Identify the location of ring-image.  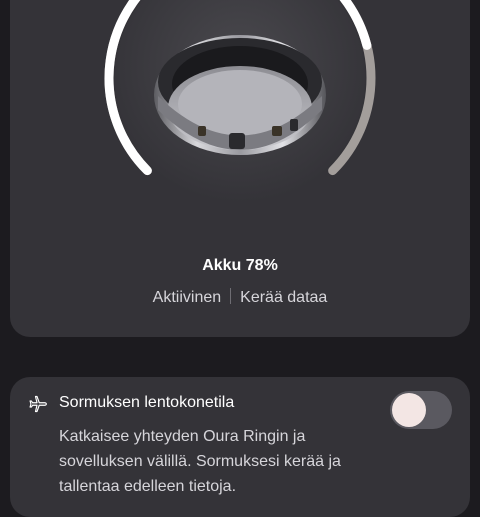
(240, 95).